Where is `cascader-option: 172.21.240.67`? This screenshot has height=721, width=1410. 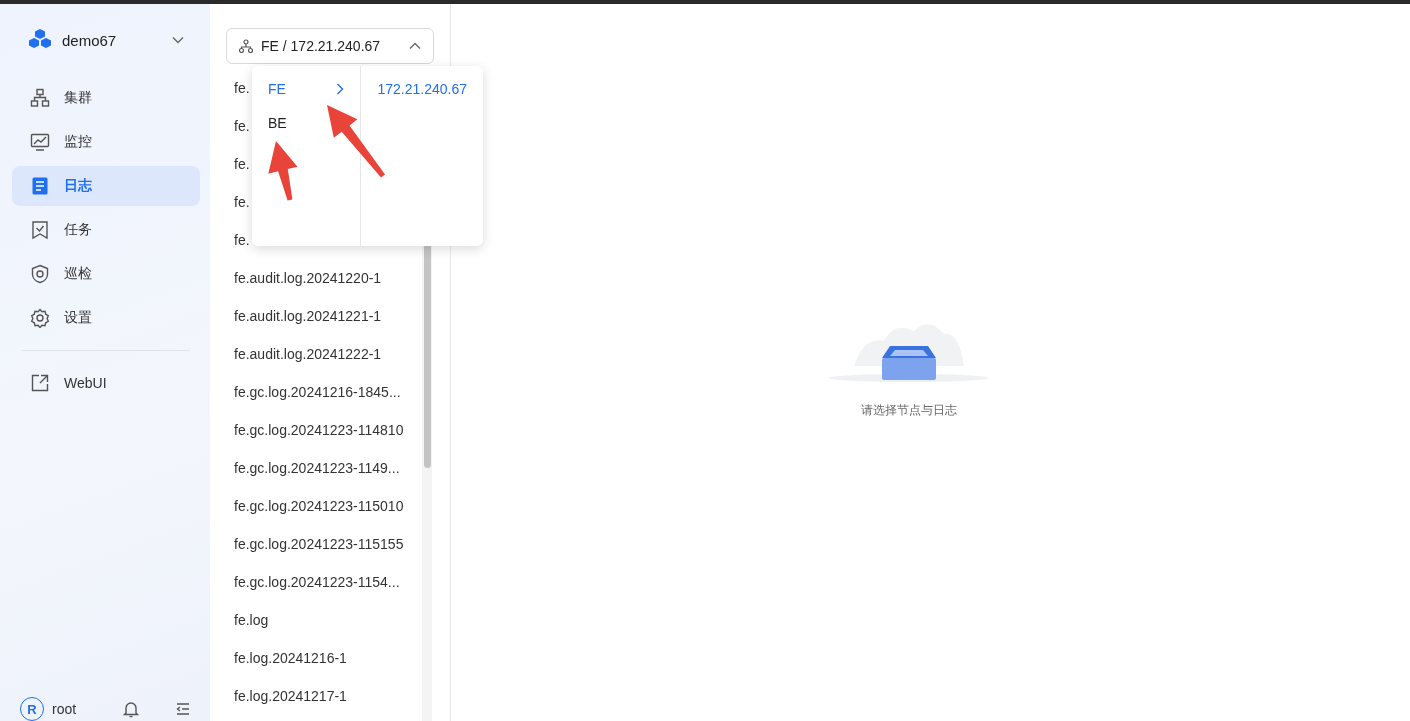 cascader-option: 172.21.240.67 is located at coordinates (422, 89).